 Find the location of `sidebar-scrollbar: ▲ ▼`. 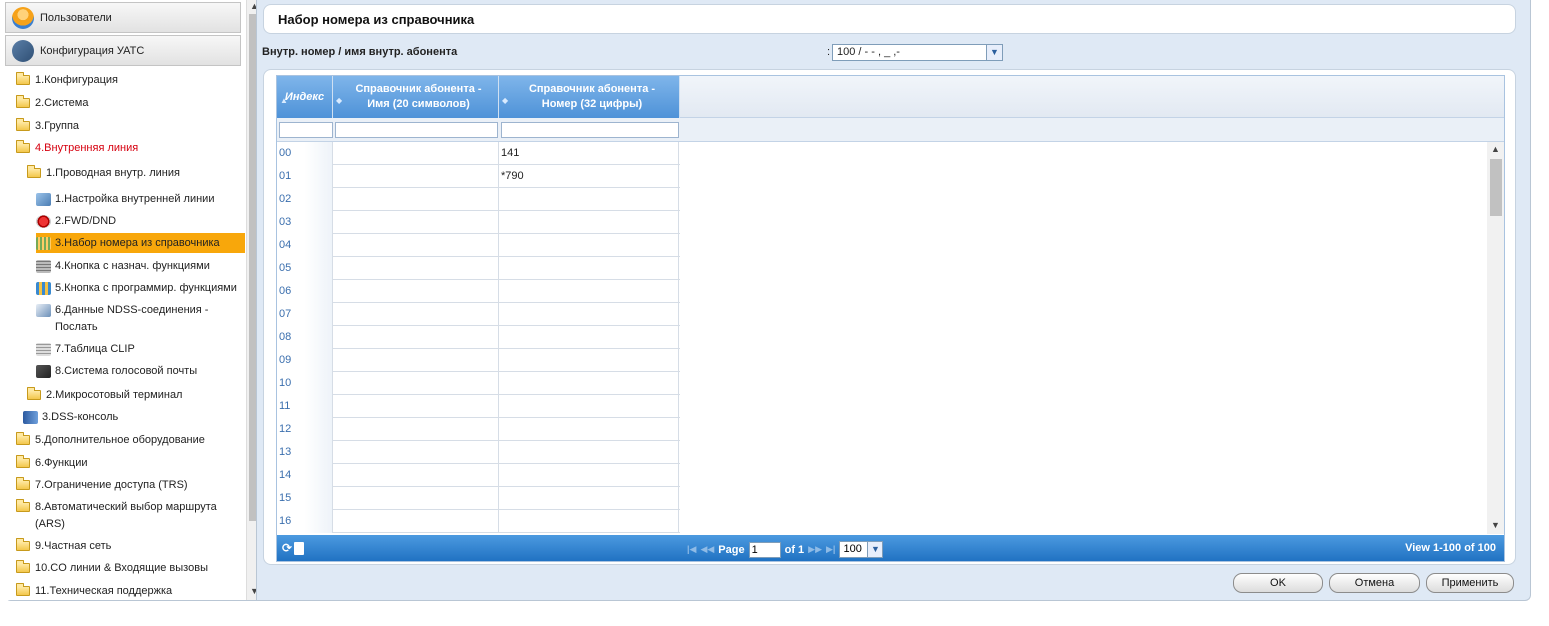

sidebar-scrollbar: ▲ ▼ is located at coordinates (251, 300).